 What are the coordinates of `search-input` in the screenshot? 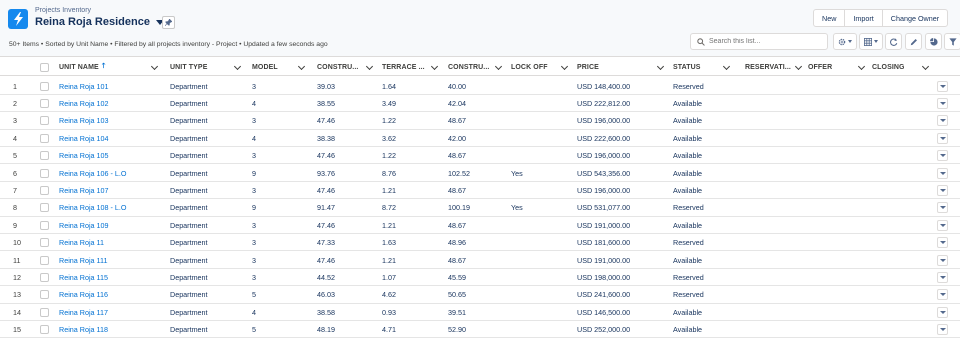 It's located at (764, 41).